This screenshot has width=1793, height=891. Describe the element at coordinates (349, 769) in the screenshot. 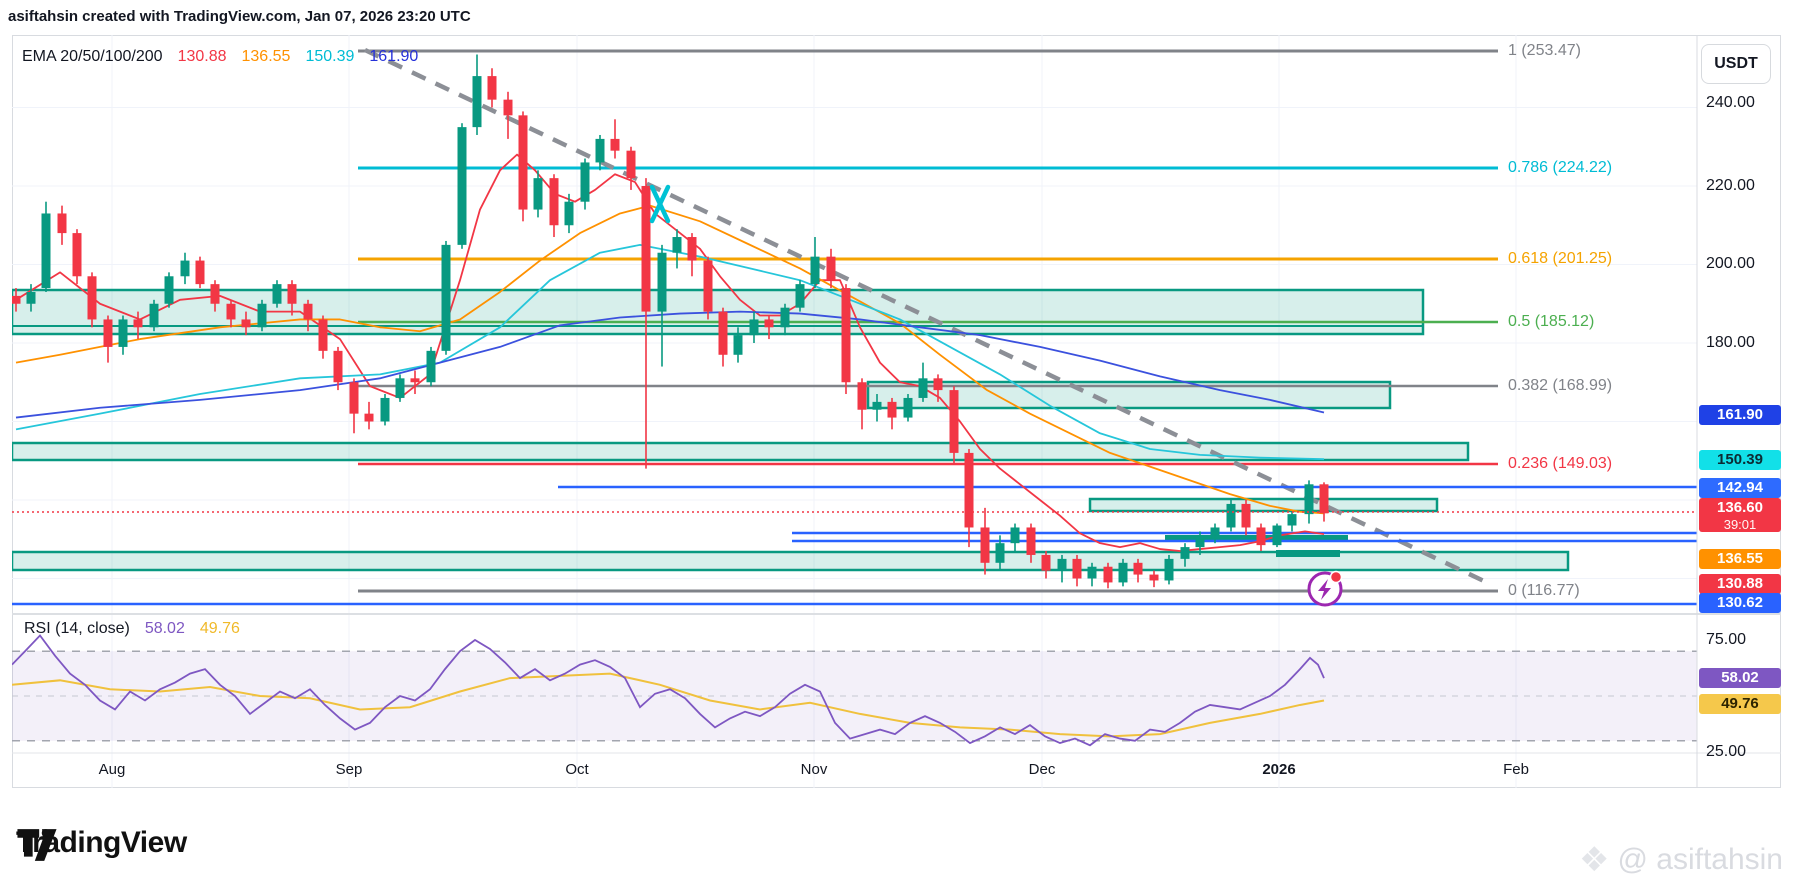

I see `time-axis-label: Sep` at that location.